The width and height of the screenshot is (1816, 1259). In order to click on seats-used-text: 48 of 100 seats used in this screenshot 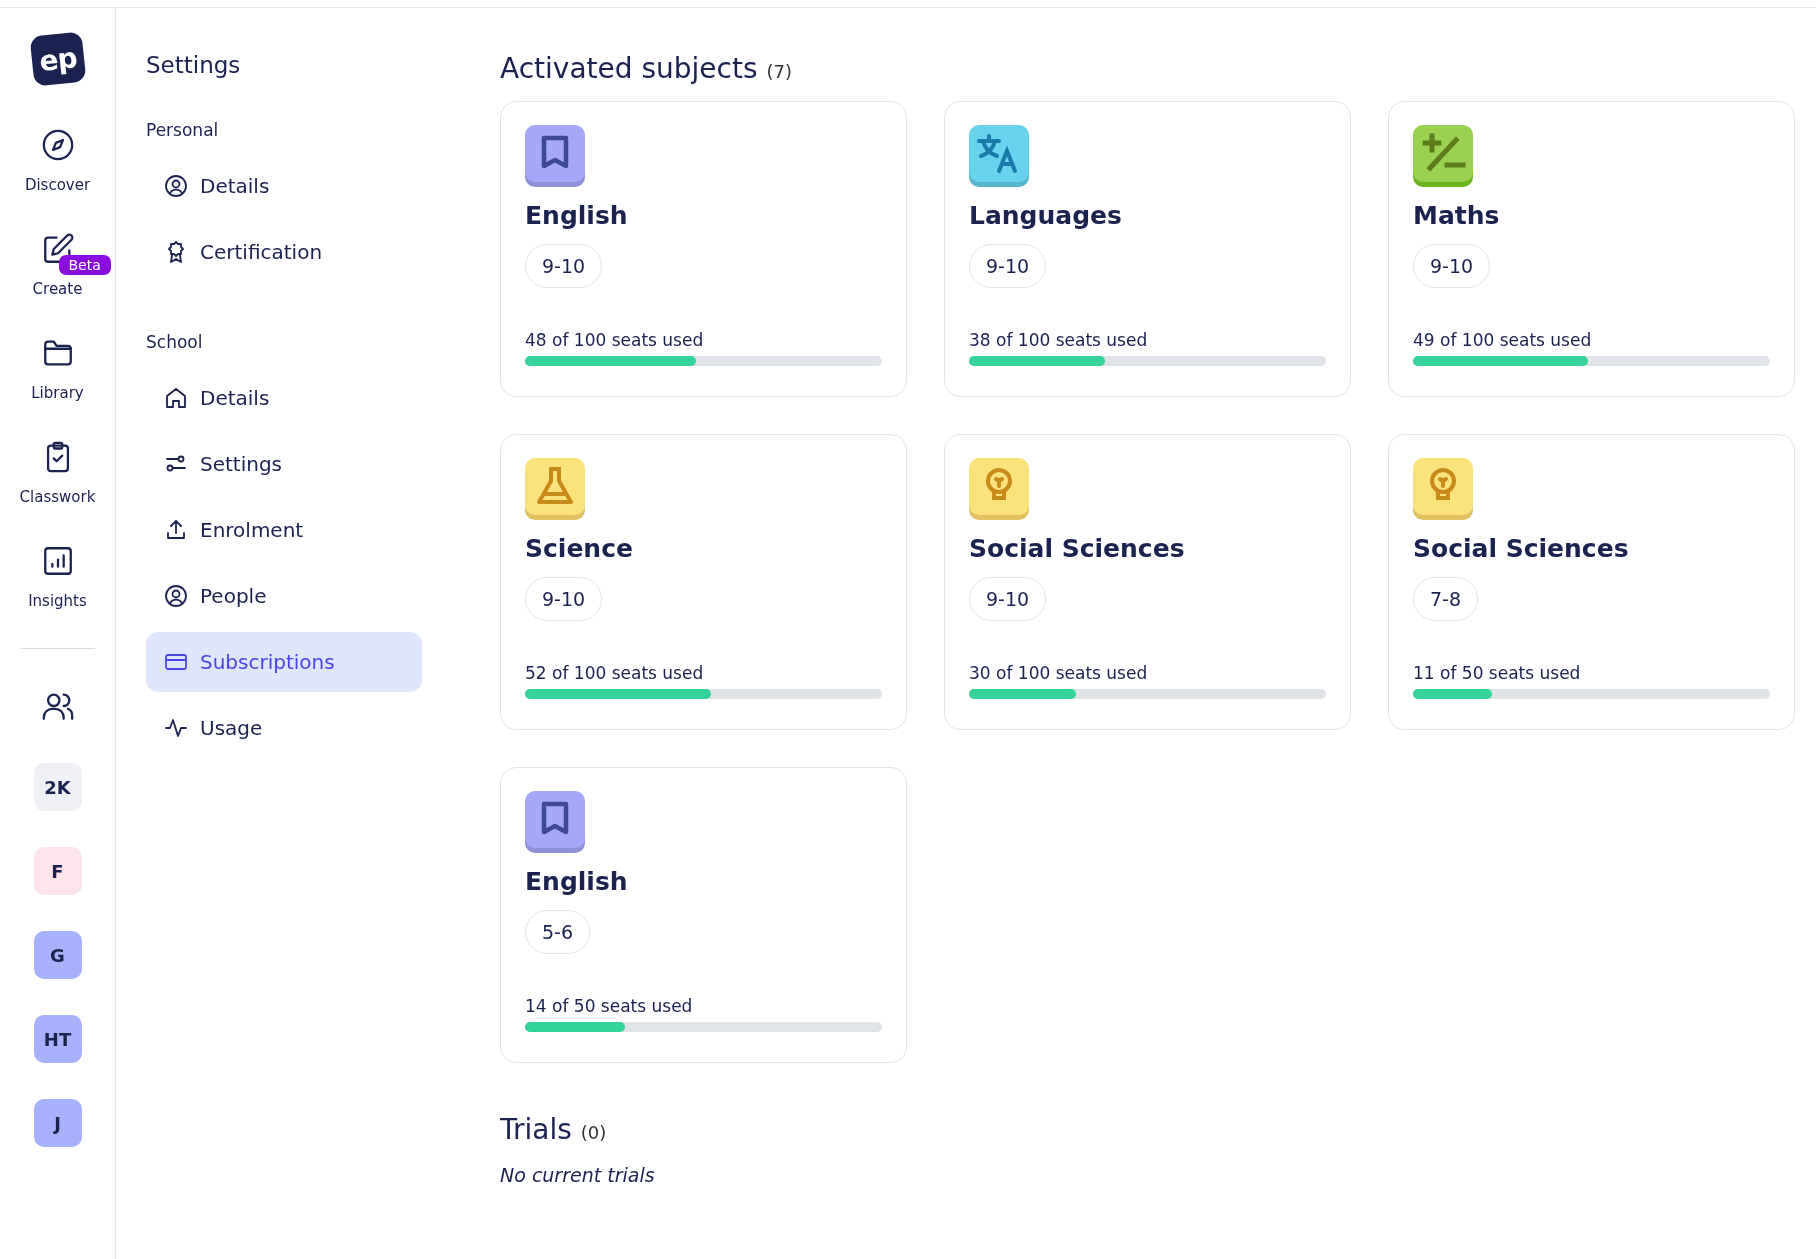, I will do `click(614, 340)`.